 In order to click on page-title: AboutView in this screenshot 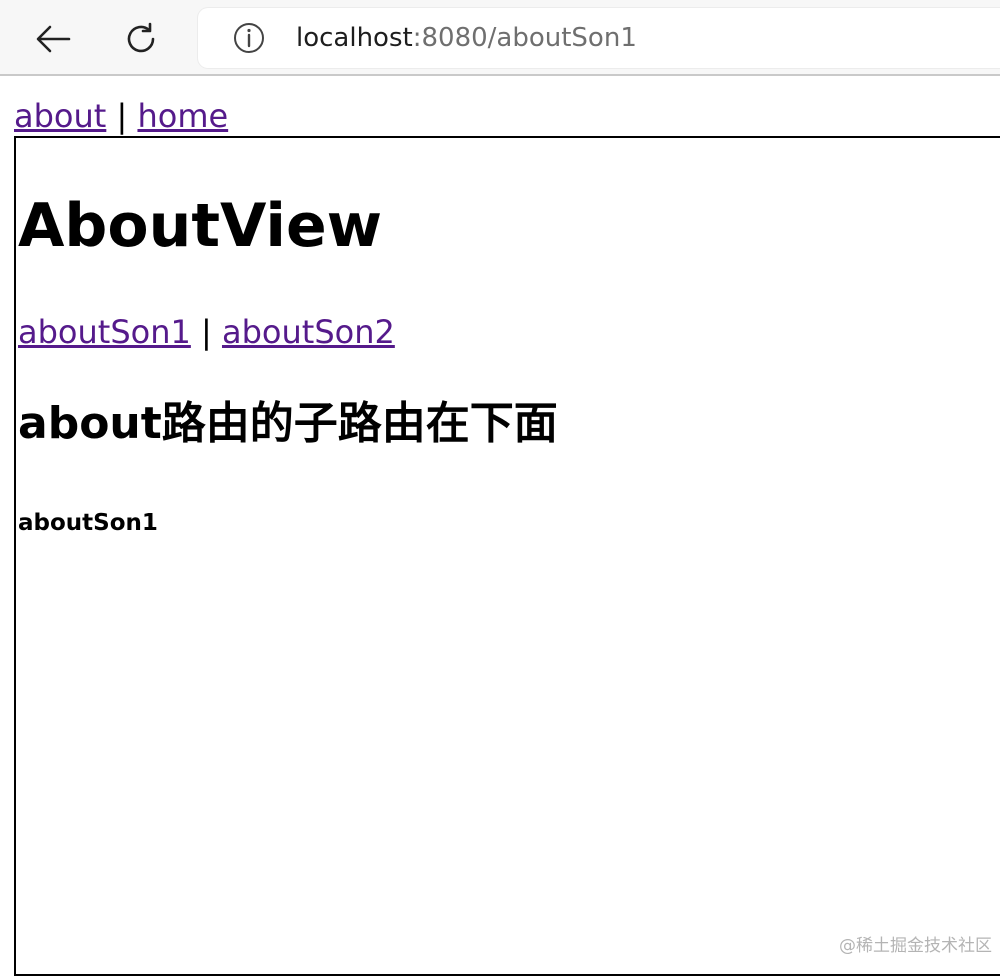, I will do `click(200, 226)`.